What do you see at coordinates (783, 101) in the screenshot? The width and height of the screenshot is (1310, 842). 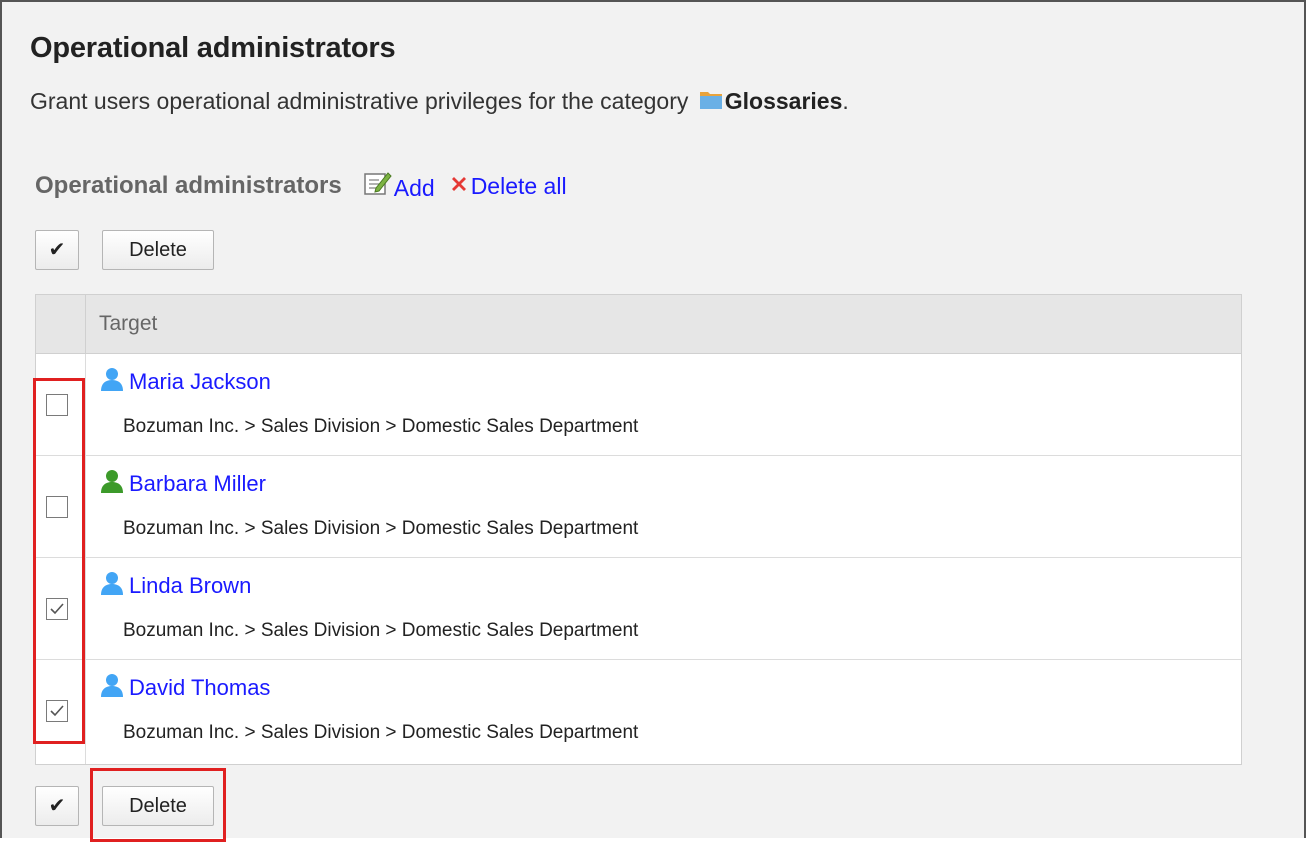 I see `category-name: Glossaries` at bounding box center [783, 101].